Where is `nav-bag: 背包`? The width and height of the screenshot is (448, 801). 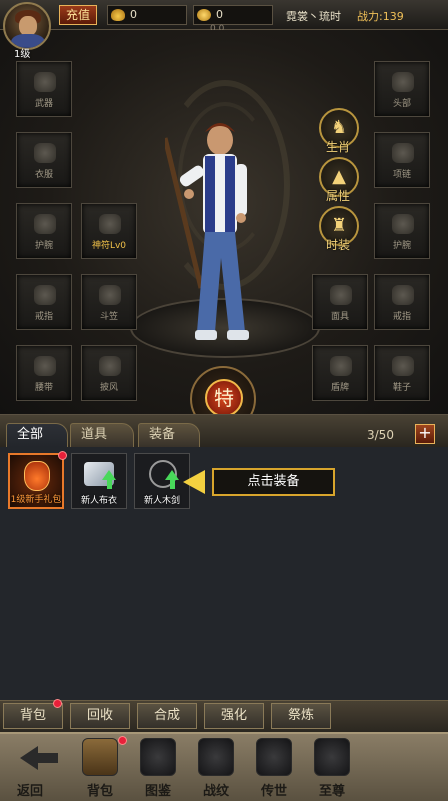
nav-bag: 背包 is located at coordinates (100, 768).